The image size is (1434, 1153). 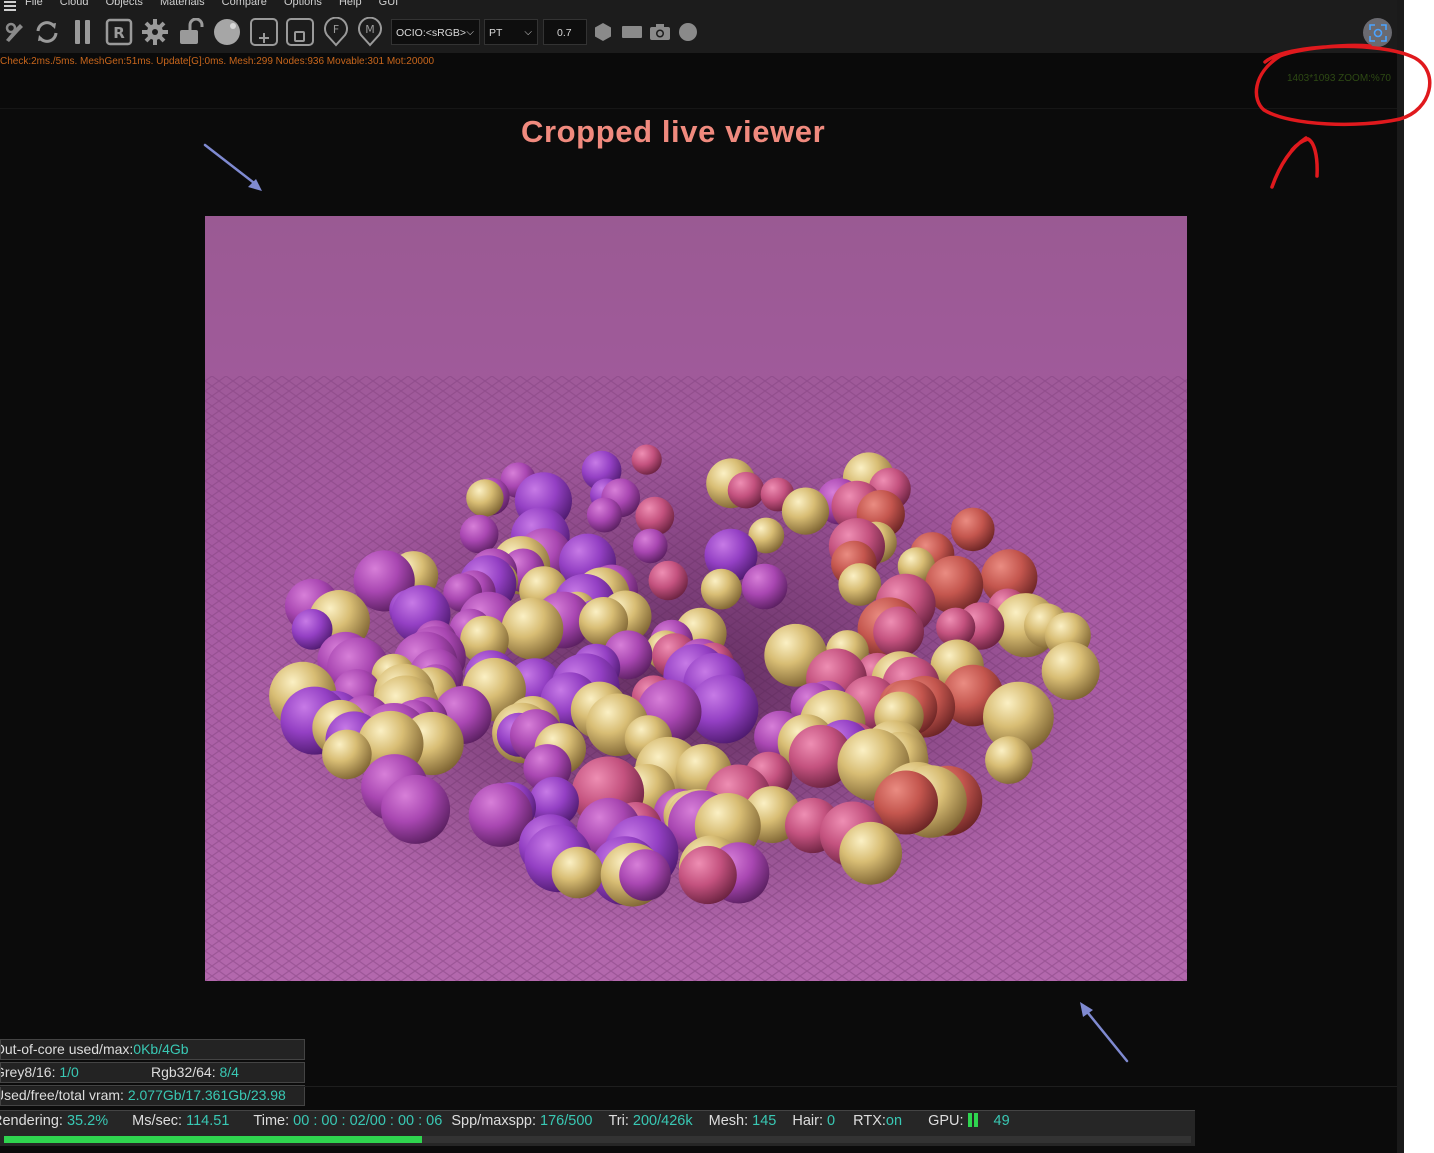 I want to click on texture-count-stat: Grey8/16: 1/0 Rgb32/64: 8/4, so click(x=152, y=1072).